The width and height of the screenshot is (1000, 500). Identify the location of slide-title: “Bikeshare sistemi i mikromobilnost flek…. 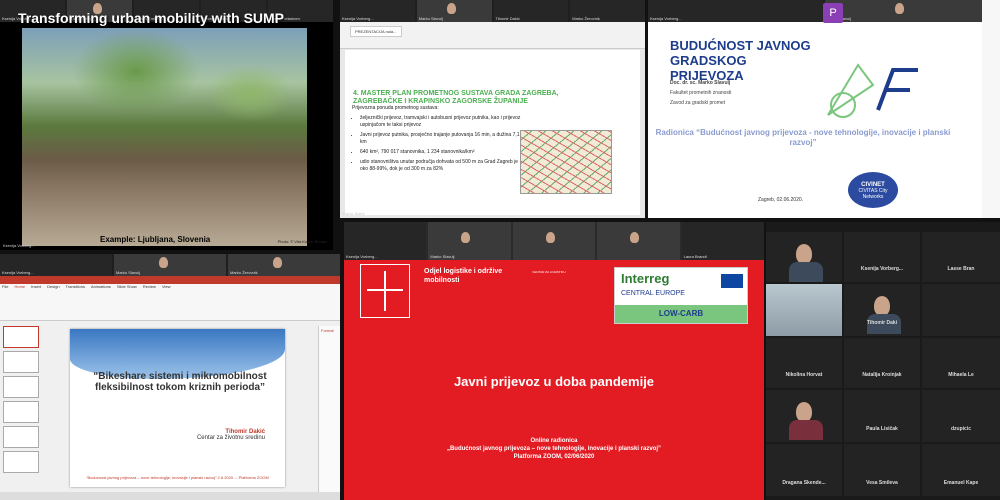
(180, 382).